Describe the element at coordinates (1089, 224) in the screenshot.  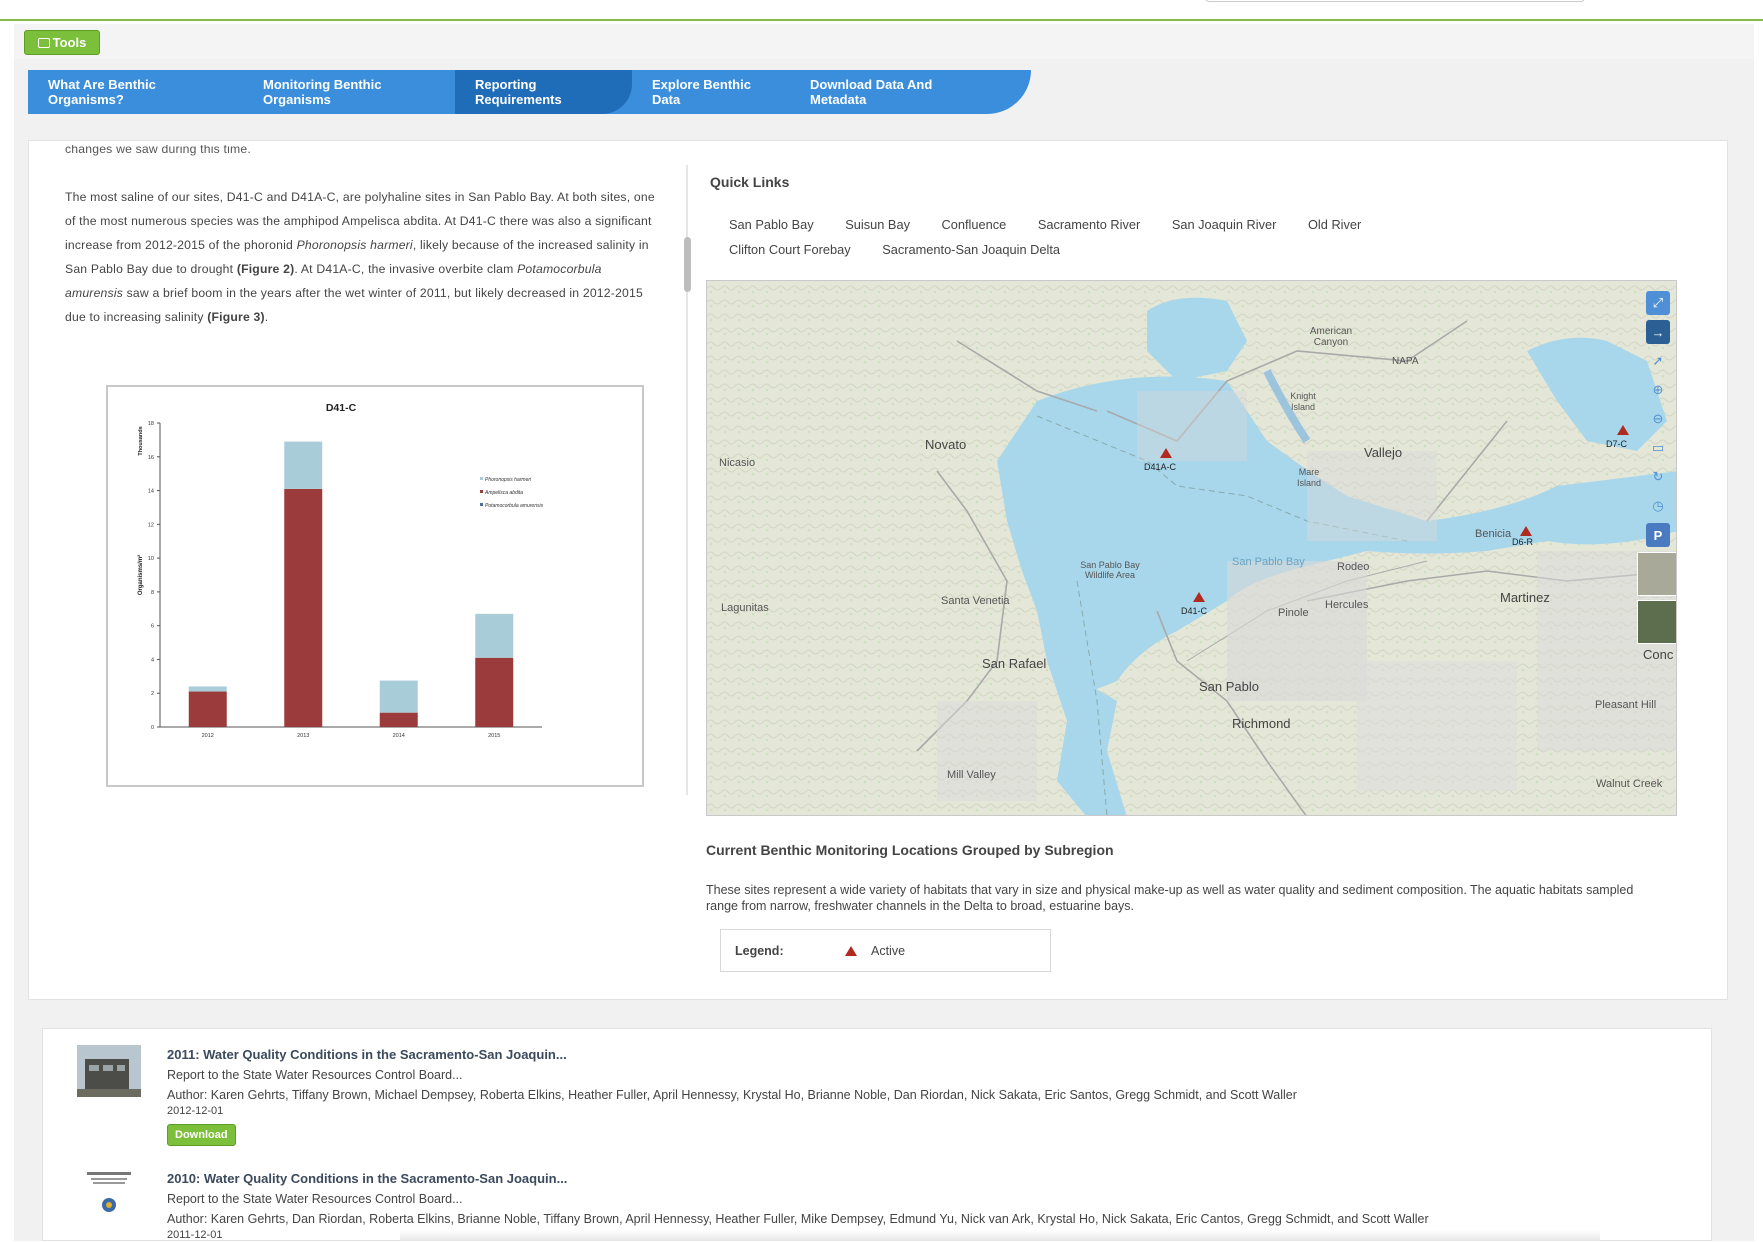
I see `quick-link-sacramento-river: Sacramento River` at that location.